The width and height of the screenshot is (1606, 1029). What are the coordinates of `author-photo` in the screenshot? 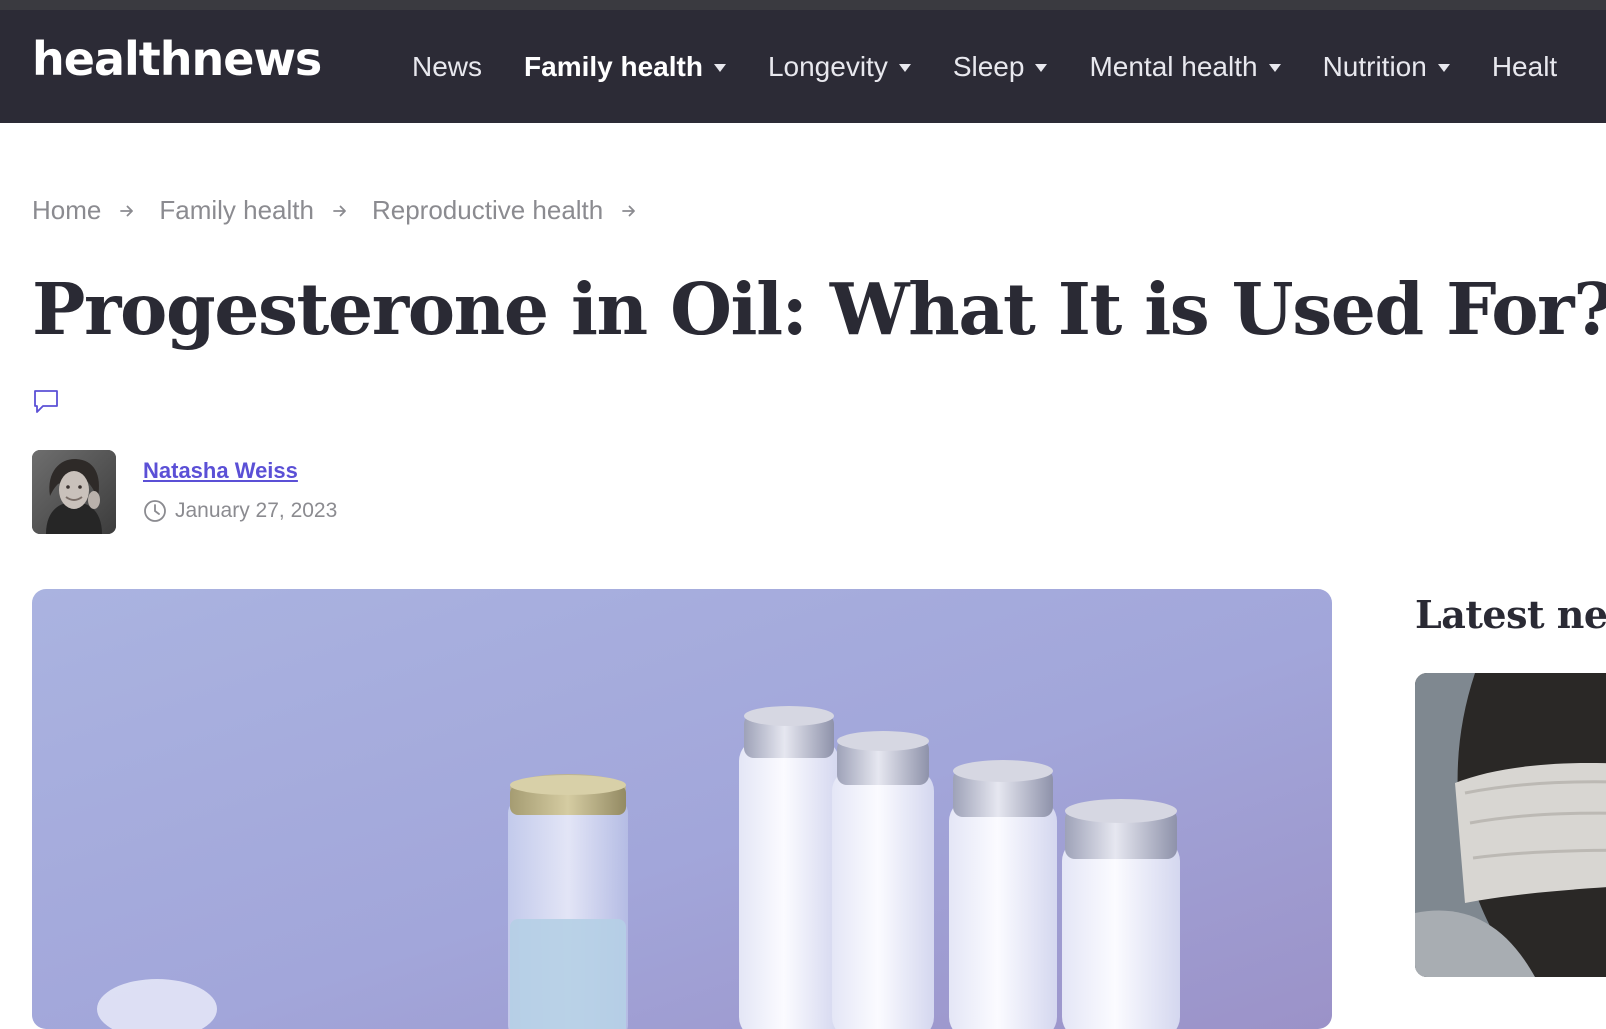 It's located at (74, 492).